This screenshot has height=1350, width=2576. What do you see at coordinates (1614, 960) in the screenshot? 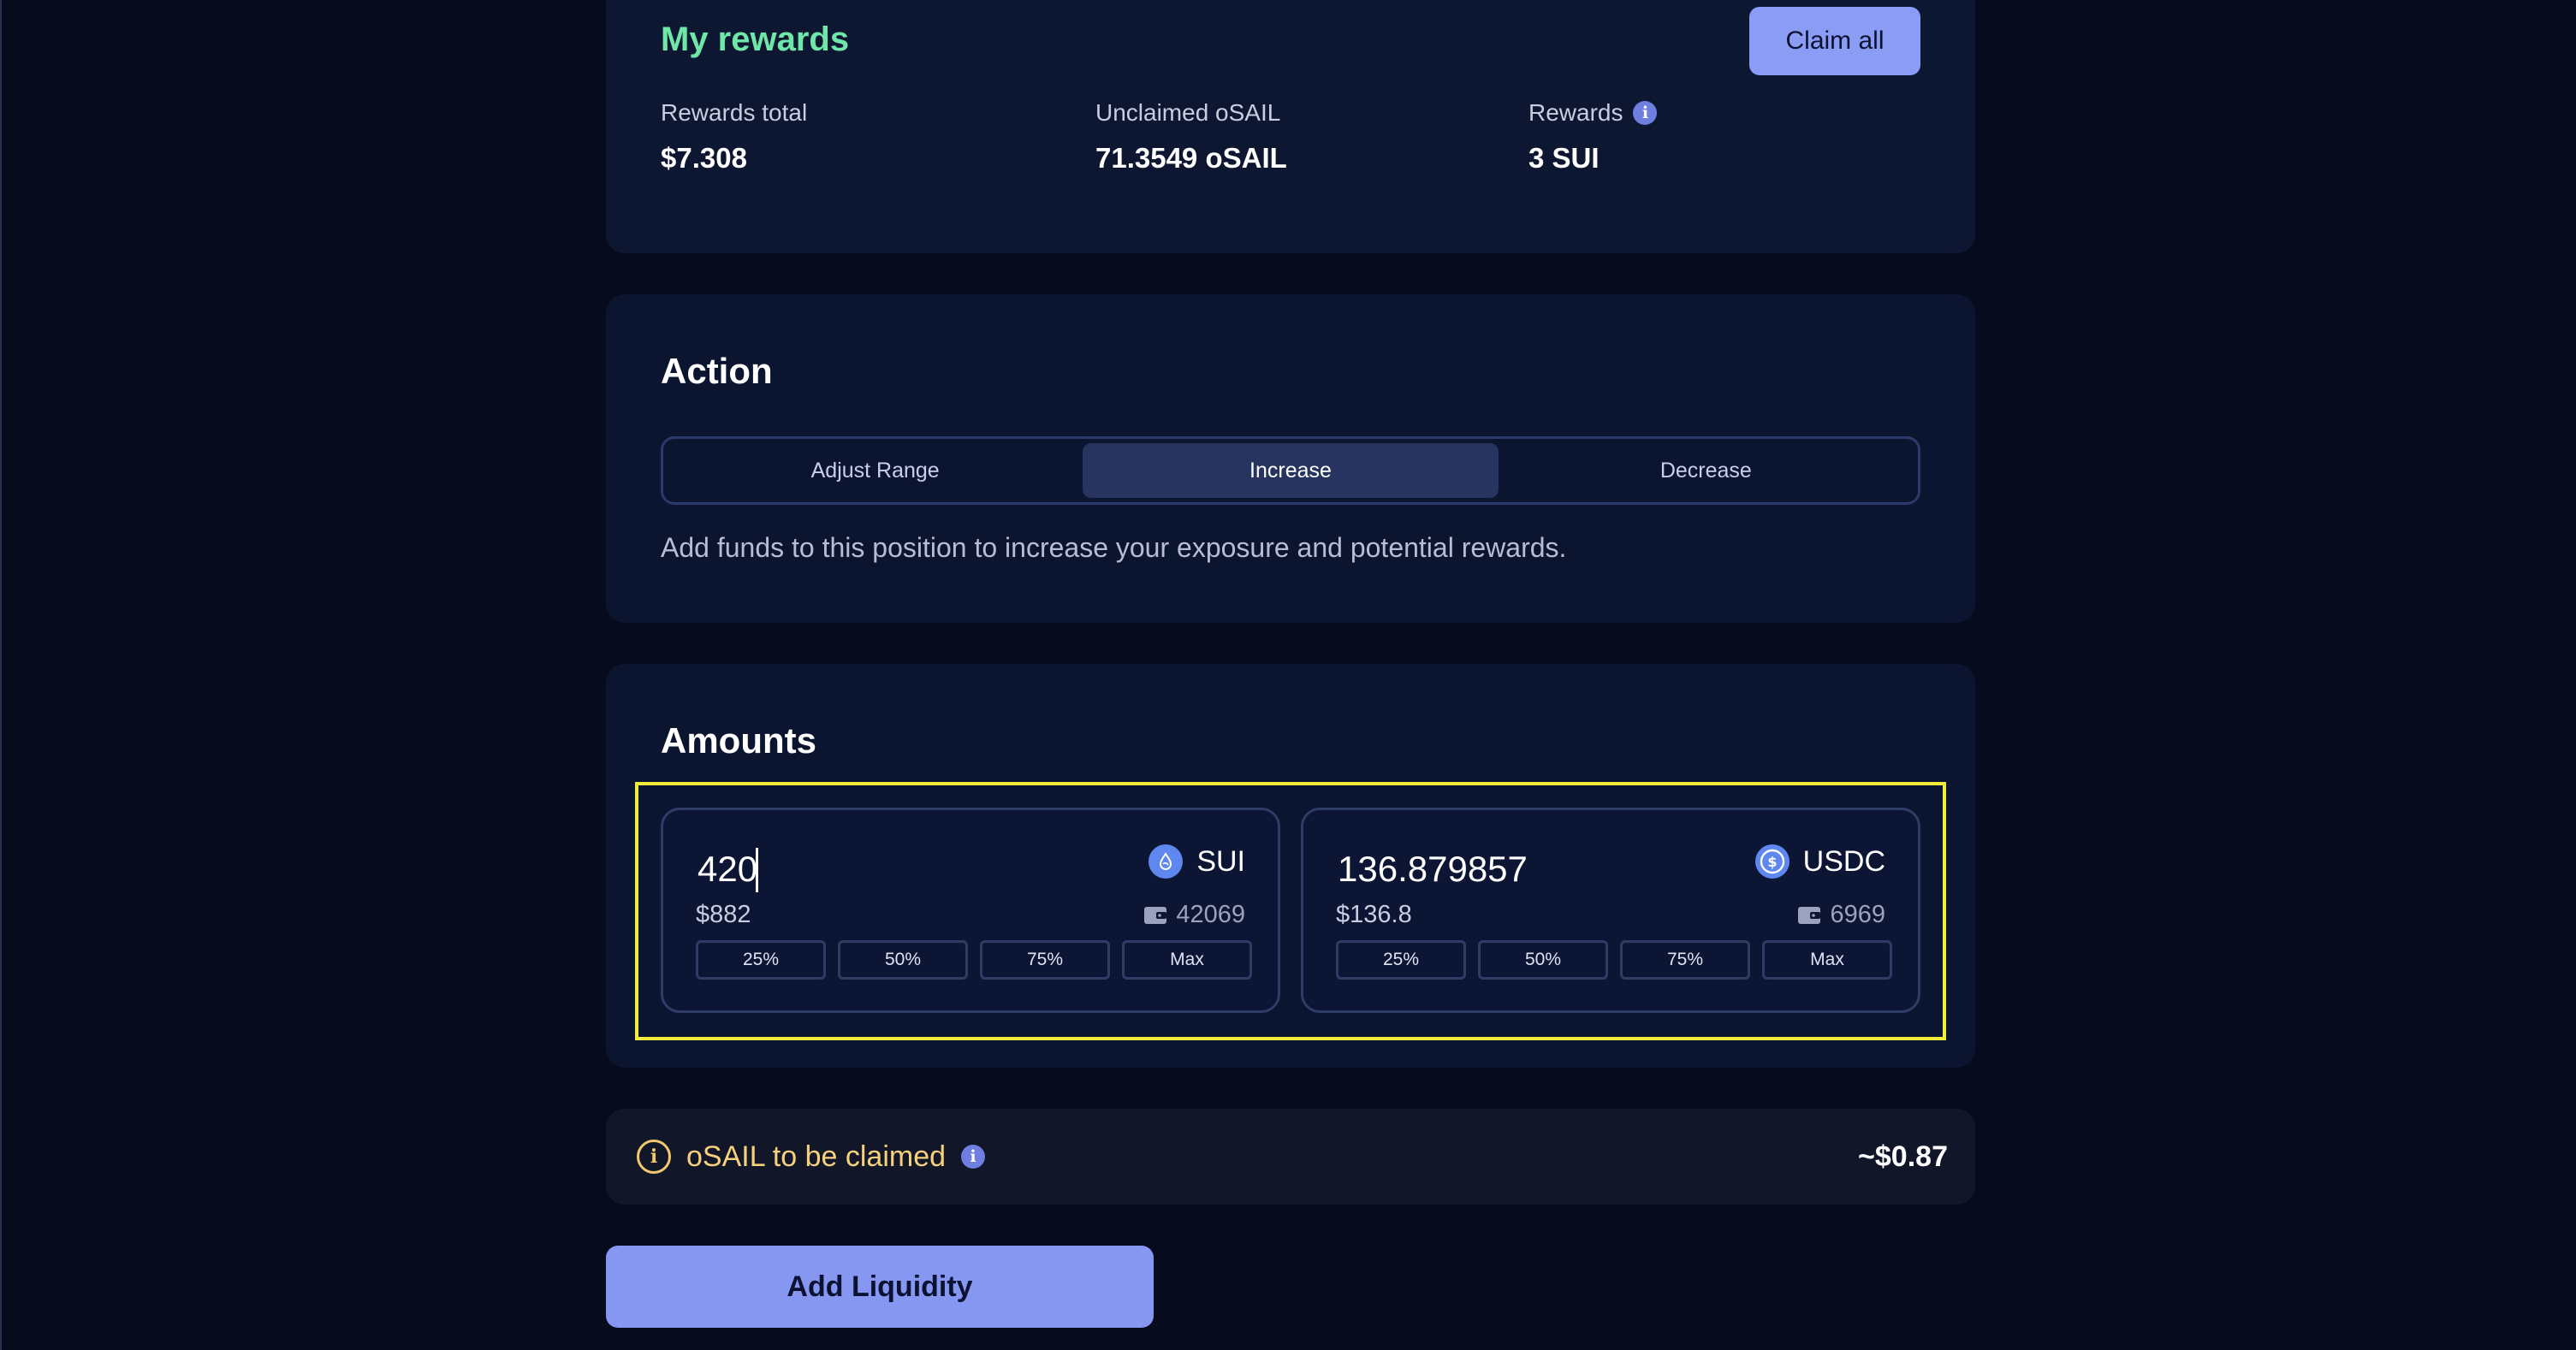
I see `usdc-percent-buttons: 25% 50% 75% Max` at bounding box center [1614, 960].